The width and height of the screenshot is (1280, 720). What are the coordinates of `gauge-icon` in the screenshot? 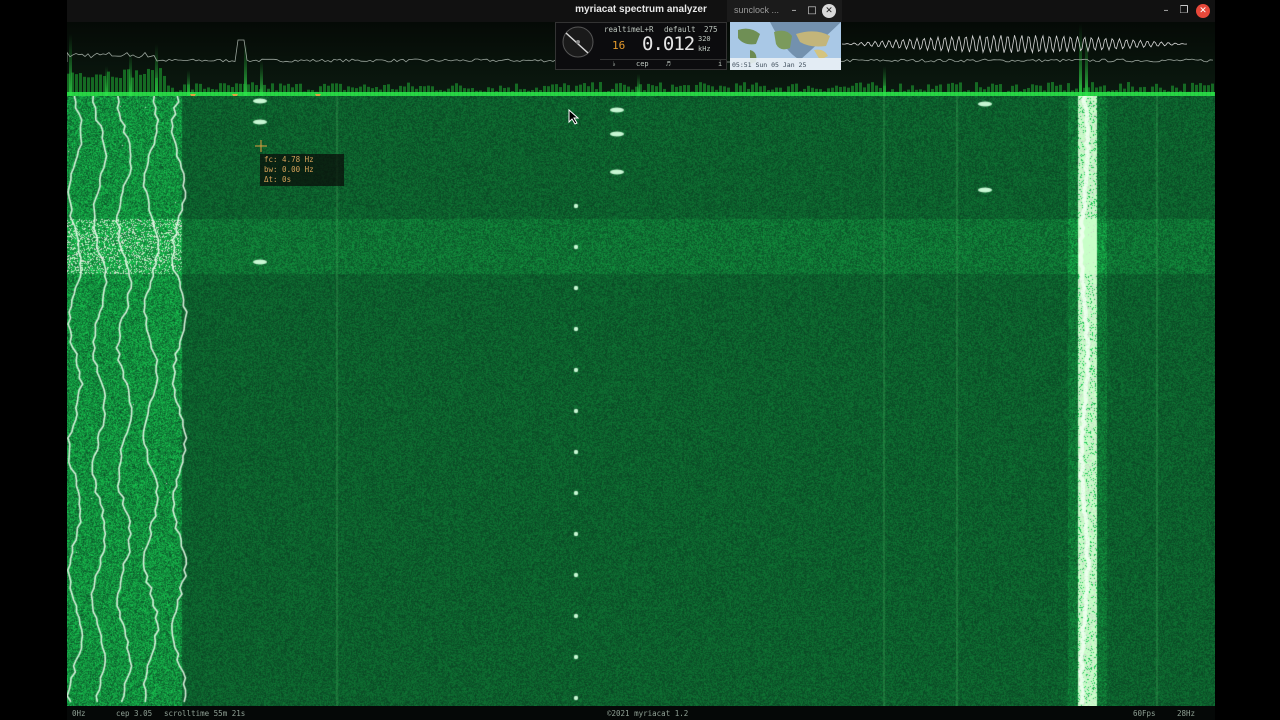 It's located at (578, 42).